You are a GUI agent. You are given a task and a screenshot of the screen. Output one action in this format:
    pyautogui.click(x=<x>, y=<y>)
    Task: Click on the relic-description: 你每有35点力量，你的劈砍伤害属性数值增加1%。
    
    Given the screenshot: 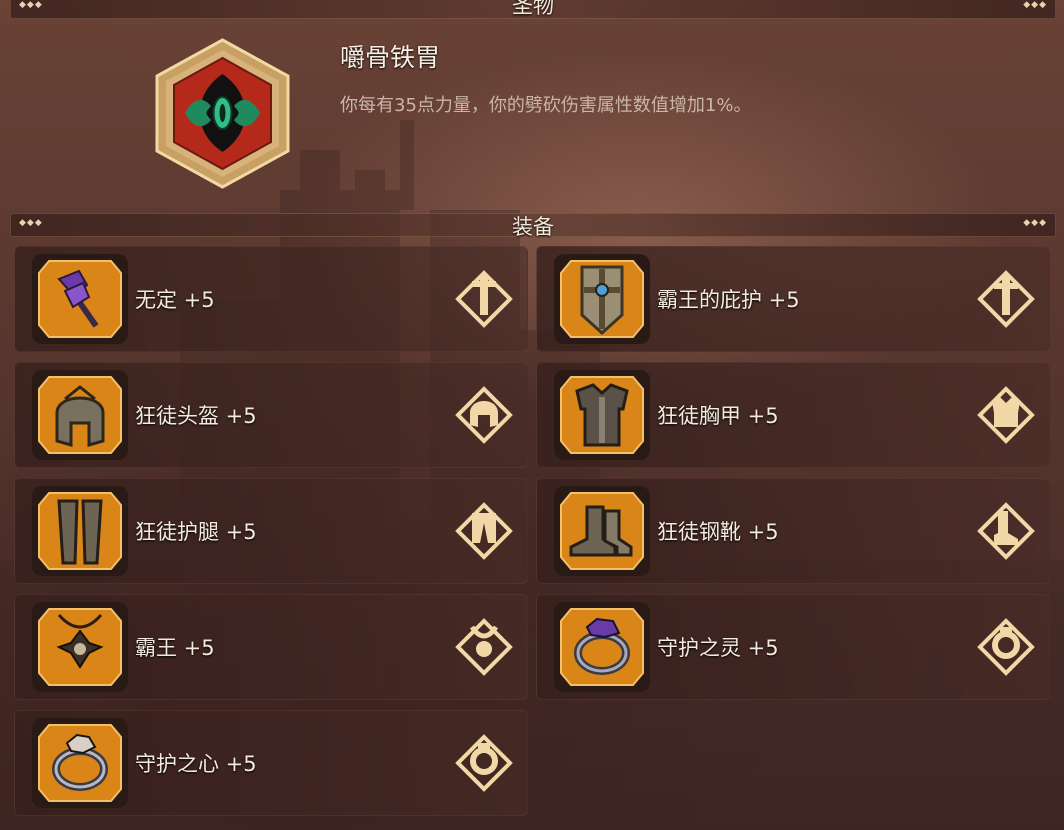 What is the action you would take?
    pyautogui.click(x=546, y=105)
    